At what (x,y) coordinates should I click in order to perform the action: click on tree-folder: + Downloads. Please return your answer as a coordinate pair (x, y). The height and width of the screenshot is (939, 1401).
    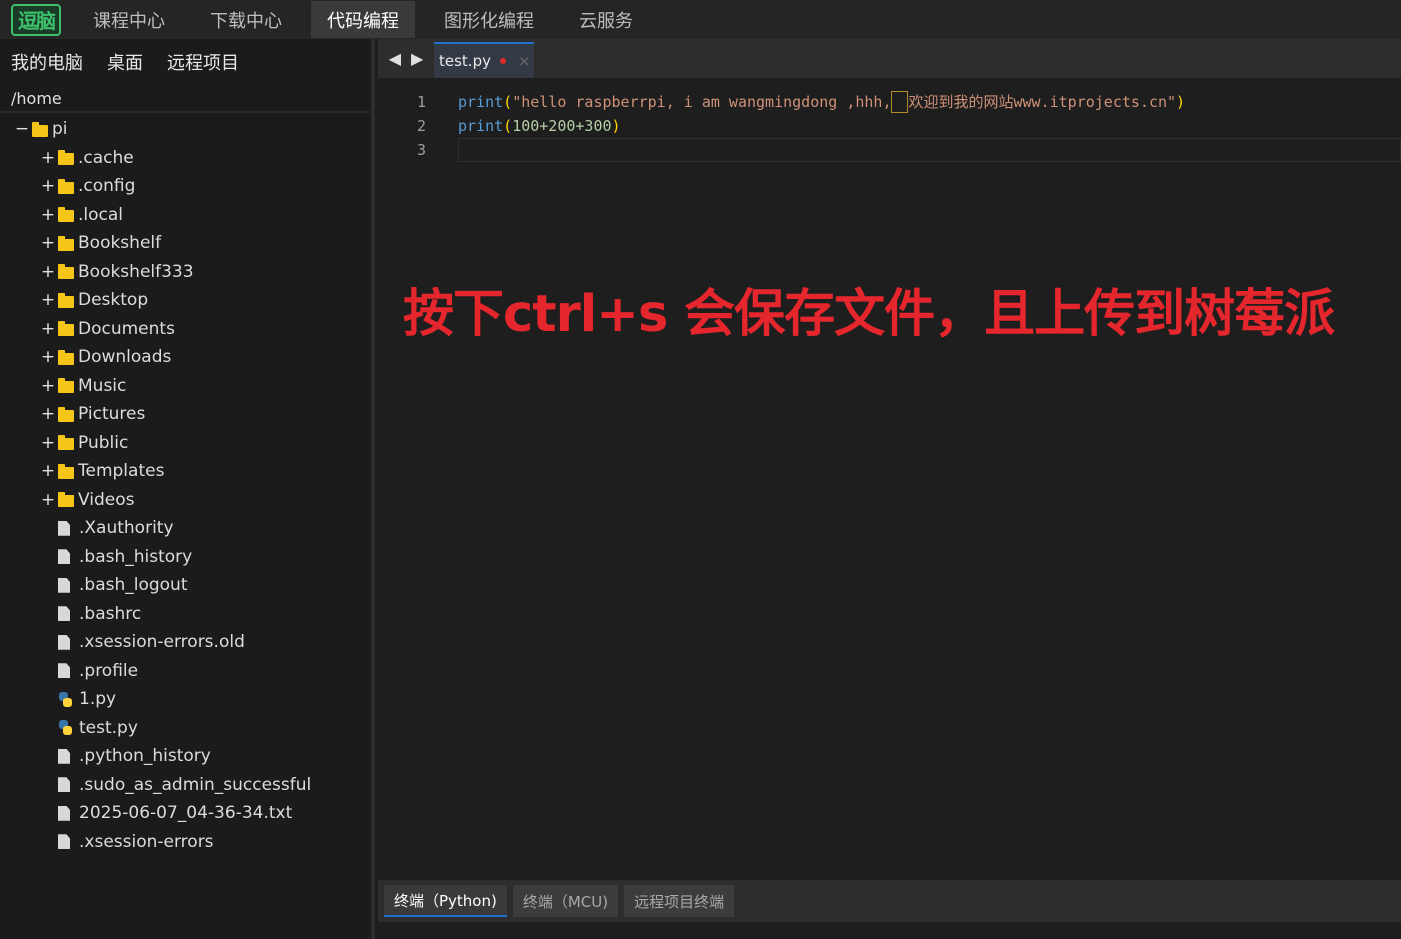
    Looking at the image, I should click on (185, 357).